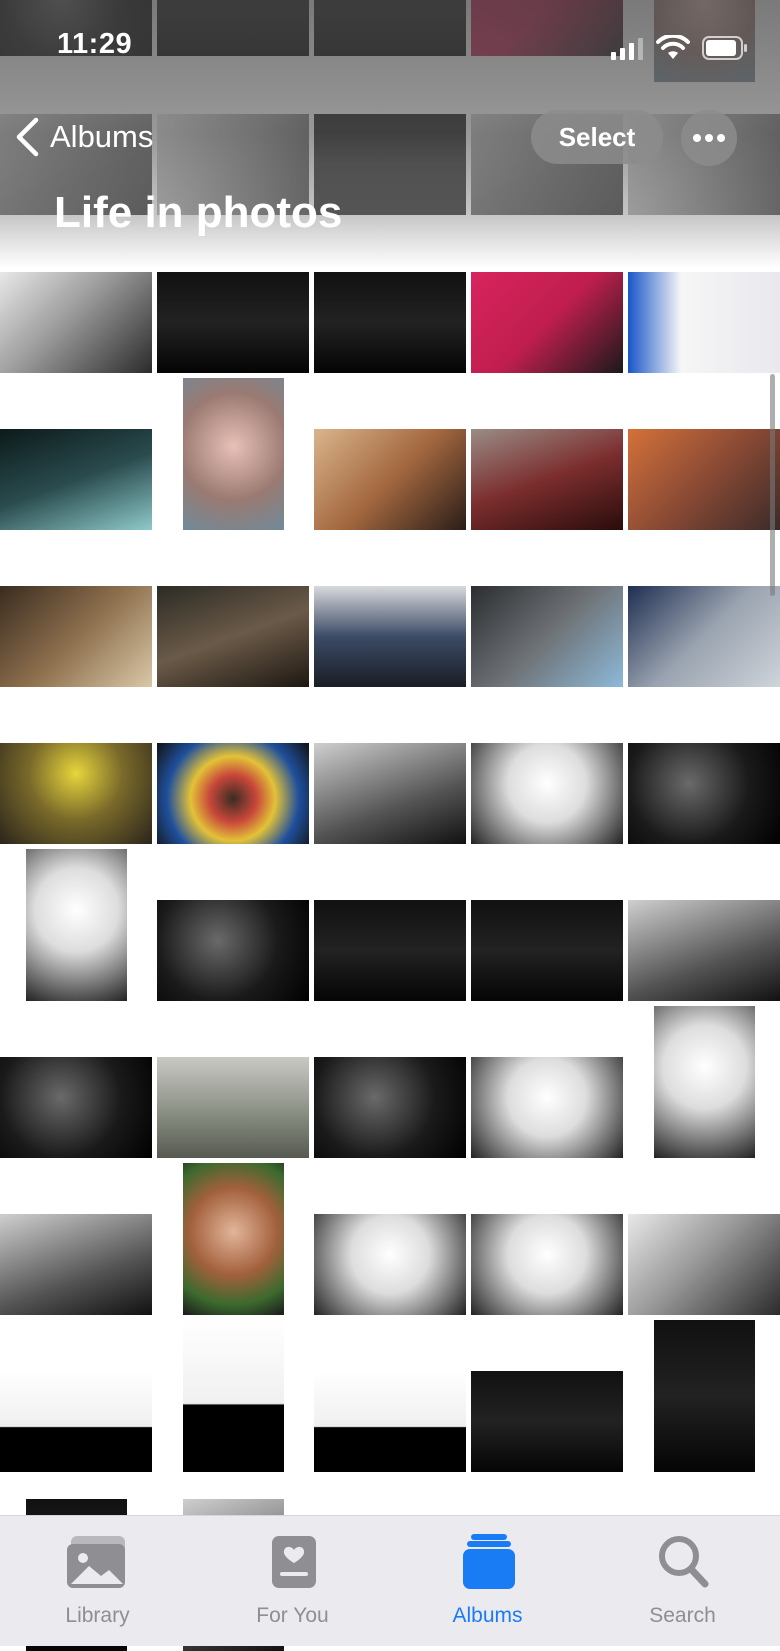 The image size is (780, 1651). I want to click on chevron-left-icon, so click(27, 137).